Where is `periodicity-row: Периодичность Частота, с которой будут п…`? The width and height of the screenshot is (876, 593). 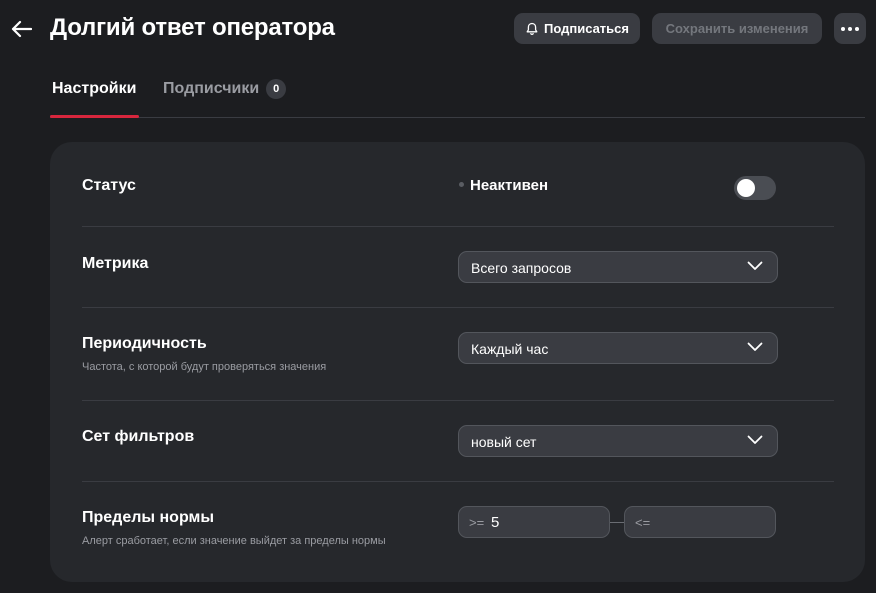
periodicity-row: Периодичность Частота, с которой будут п… is located at coordinates (458, 354).